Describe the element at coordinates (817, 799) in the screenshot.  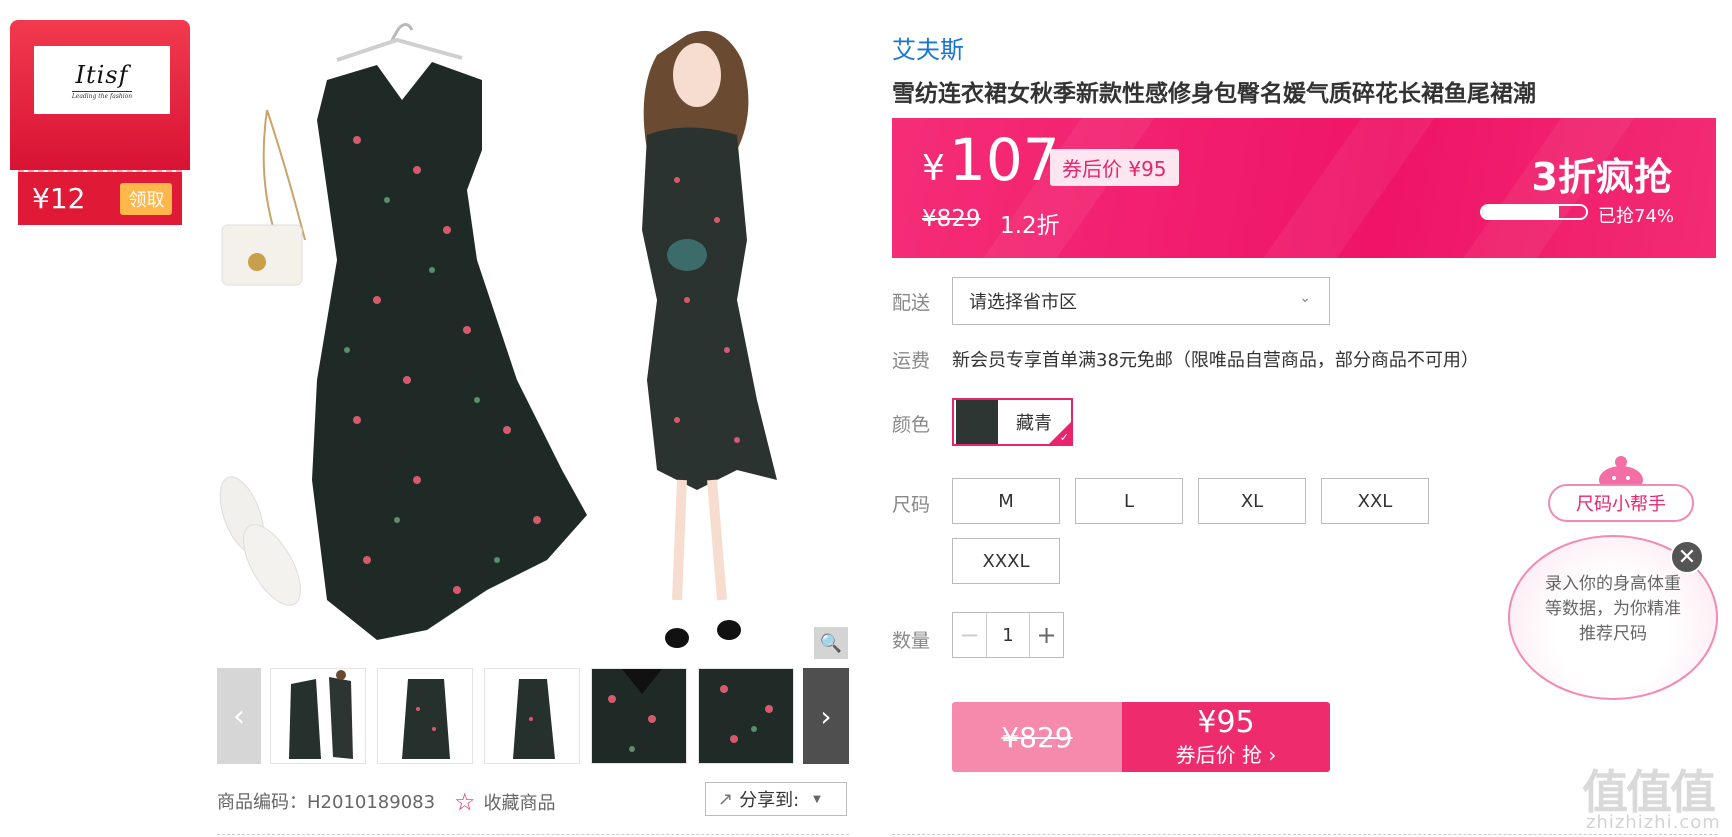
I see `caret-down-icon: ▼` at that location.